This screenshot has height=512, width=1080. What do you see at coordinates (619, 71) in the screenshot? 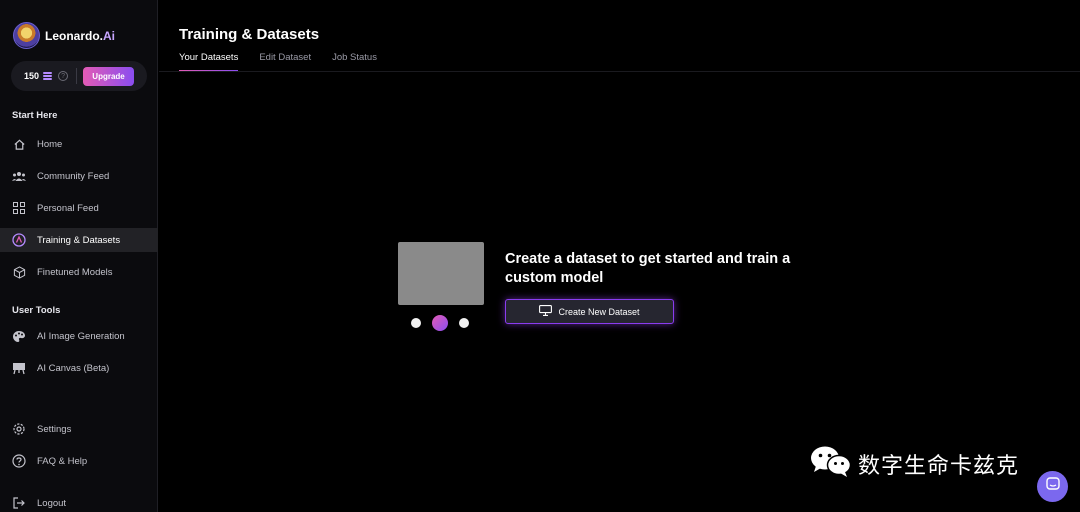
I see `header-divider` at bounding box center [619, 71].